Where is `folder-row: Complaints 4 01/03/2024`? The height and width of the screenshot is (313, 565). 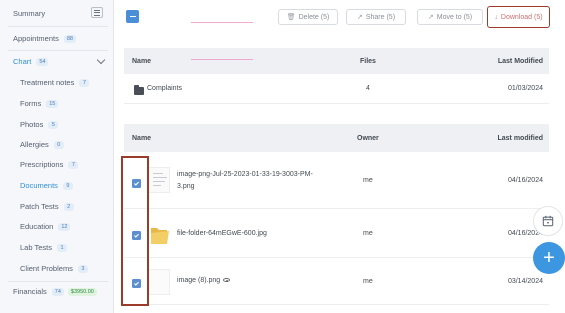 folder-row: Complaints 4 01/03/2024 is located at coordinates (336, 89).